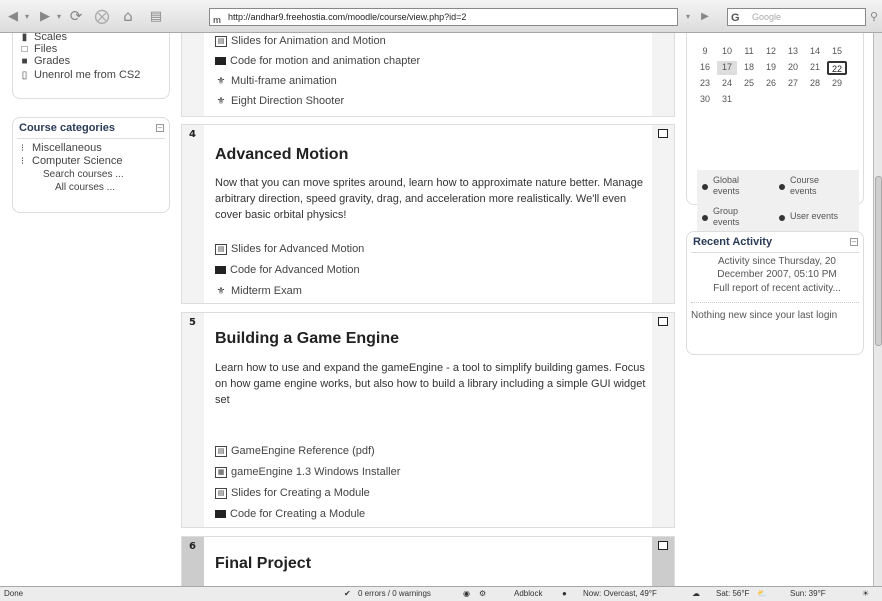 The height and width of the screenshot is (601, 882). I want to click on nav-item-unenrol: ▯ Unenrol me from CS2, so click(80, 75).